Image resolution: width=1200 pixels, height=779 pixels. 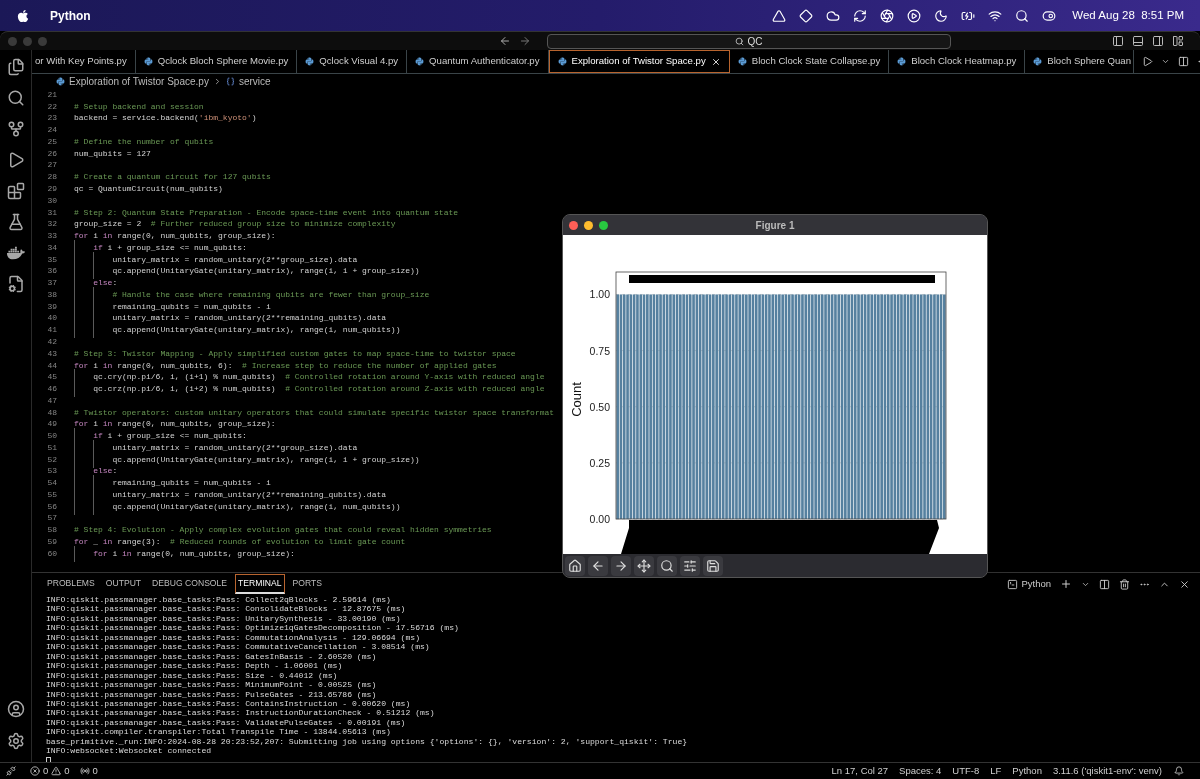 I want to click on flask-icon, so click(x=15, y=222).